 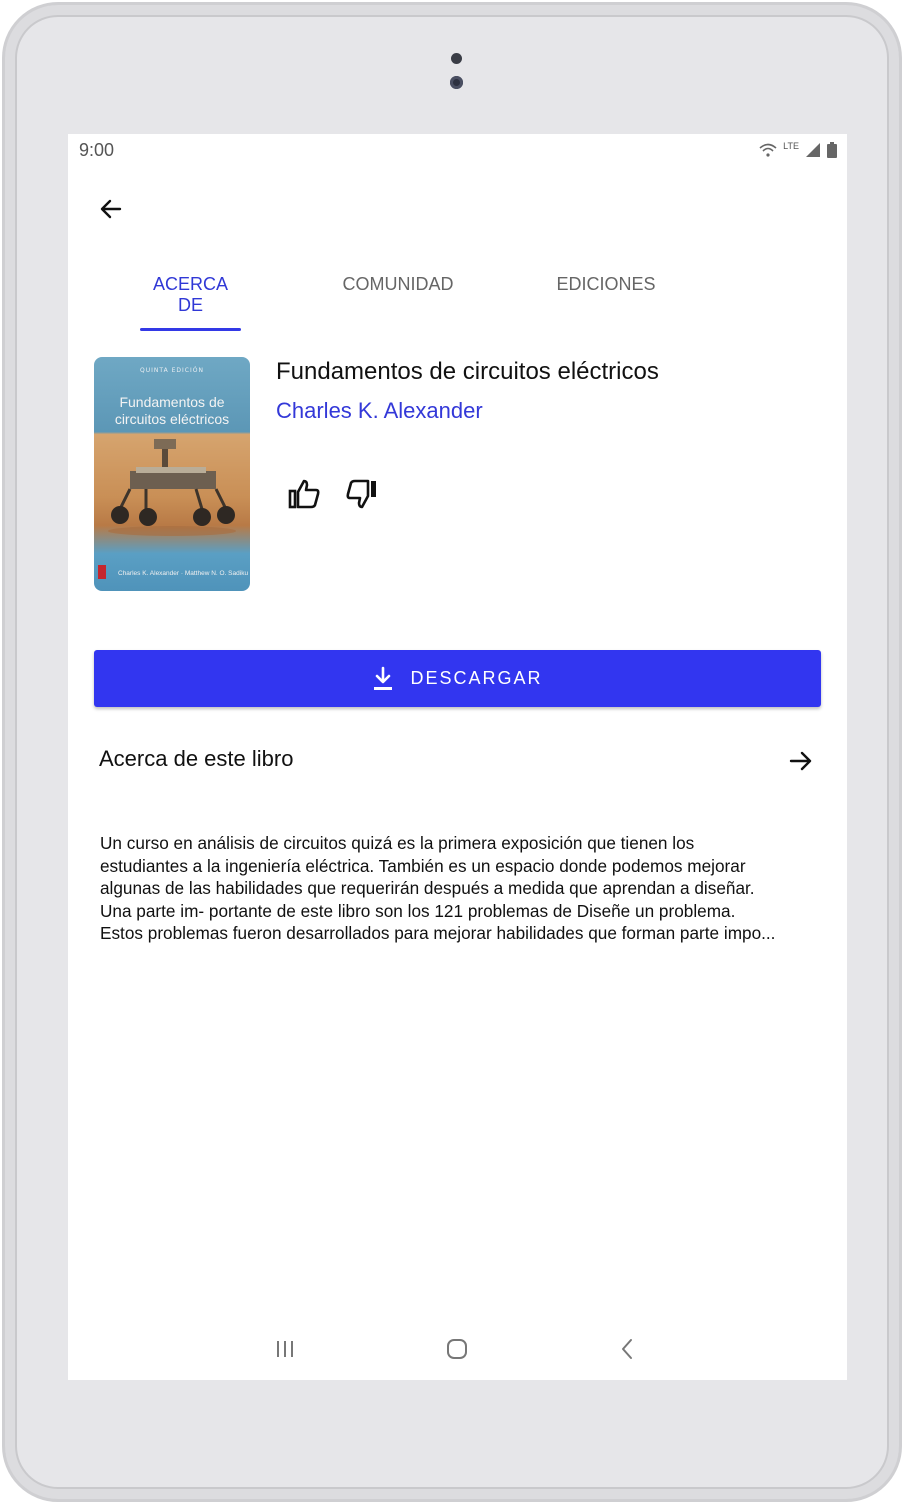 I want to click on wifi-icon, so click(x=768, y=150).